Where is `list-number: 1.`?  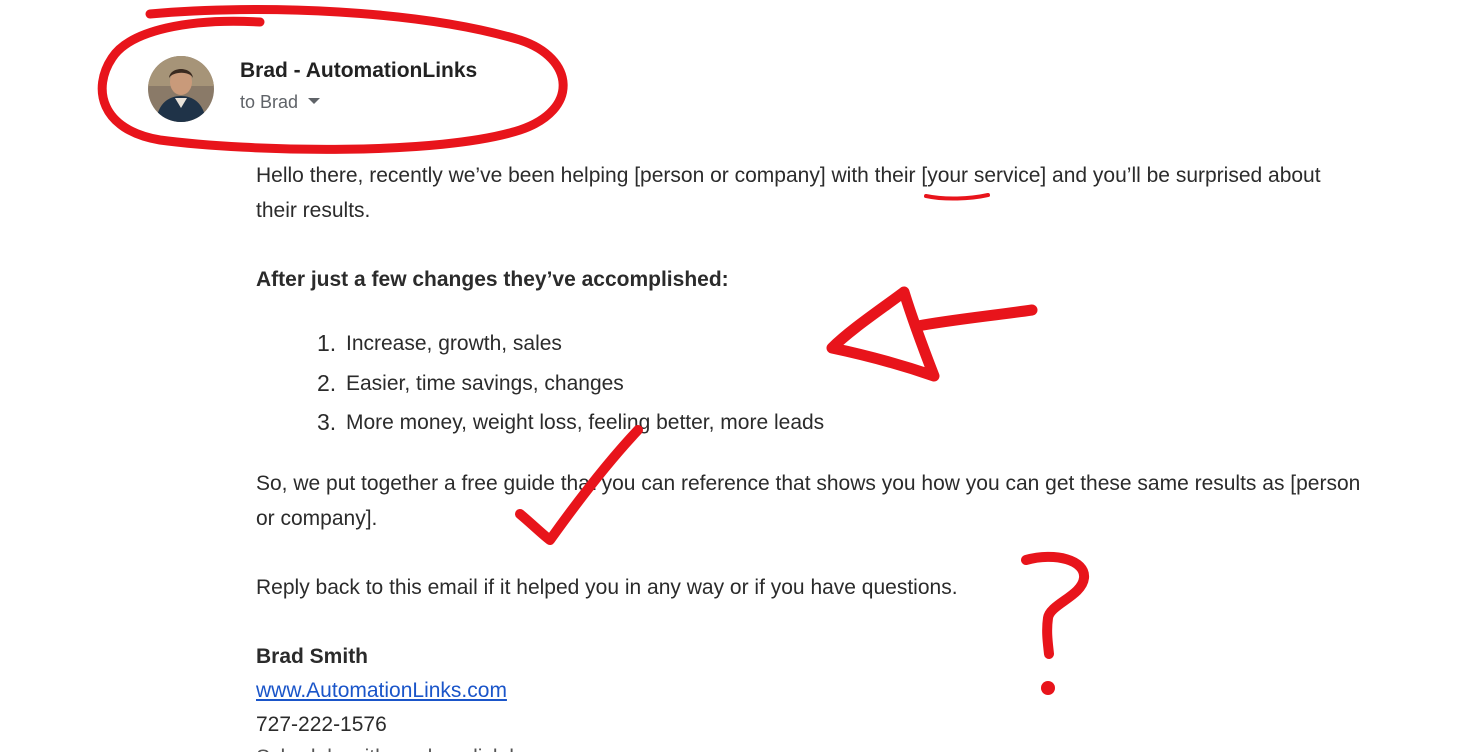
list-number: 1. is located at coordinates (327, 343).